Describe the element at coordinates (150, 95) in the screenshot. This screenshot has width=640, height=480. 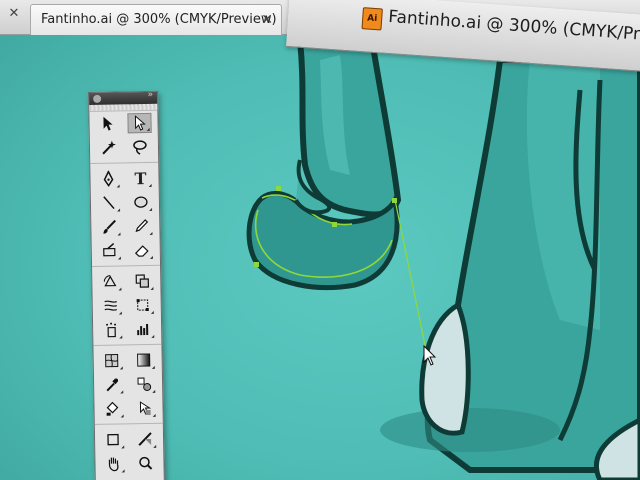
I see `panel-expand-icon: »` at that location.